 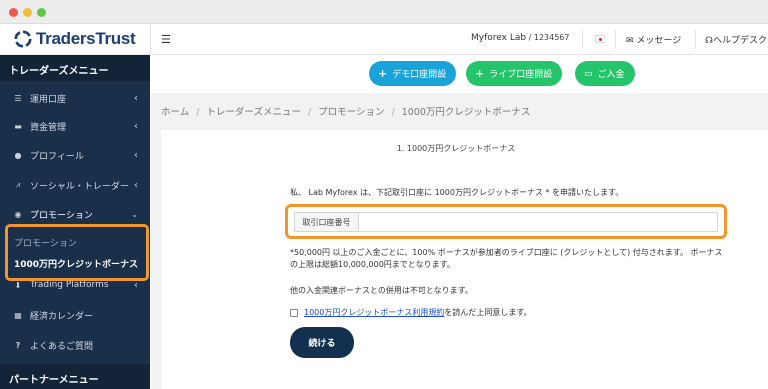 I want to click on messages-link: ✉ メッセージ, so click(x=653, y=39).